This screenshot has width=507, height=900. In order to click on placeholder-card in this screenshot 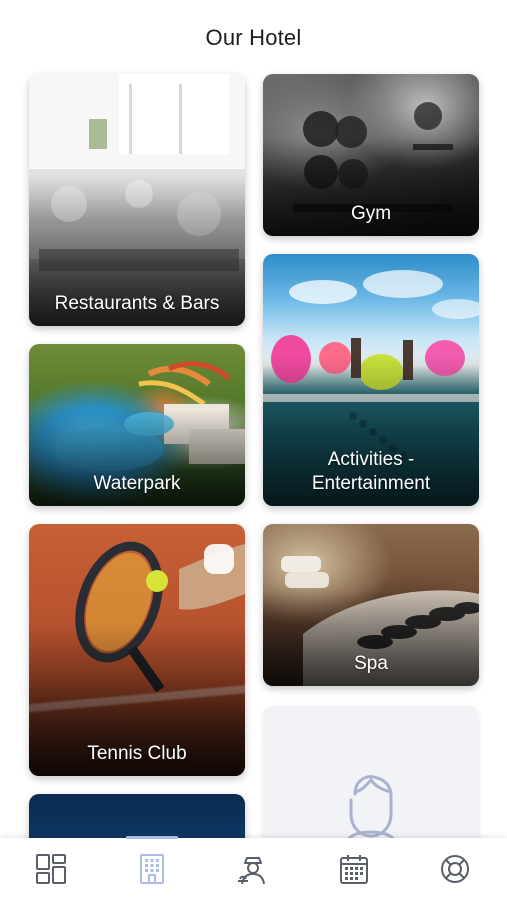, I will do `click(371, 776)`.